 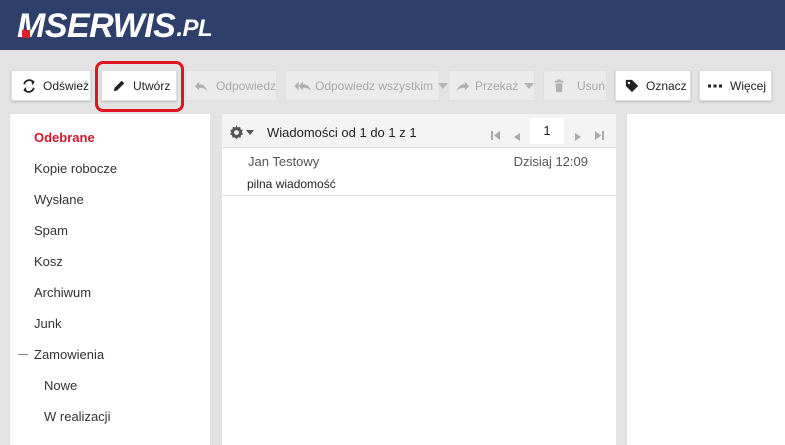 I want to click on logo-name: SERWIS, so click(x=110, y=26).